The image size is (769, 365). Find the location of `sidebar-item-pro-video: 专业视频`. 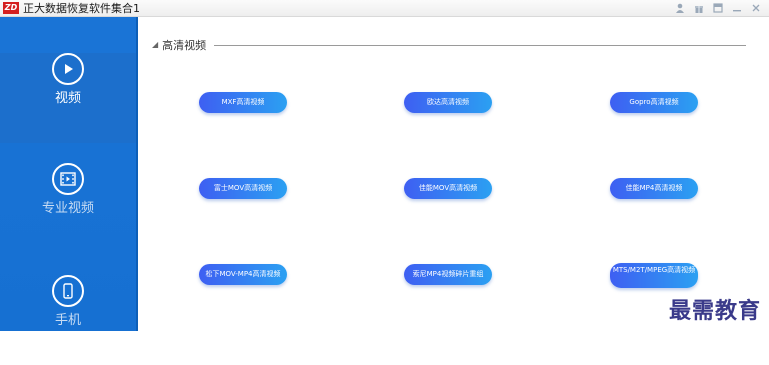

sidebar-item-pro-video: 专业视频 is located at coordinates (68, 208).